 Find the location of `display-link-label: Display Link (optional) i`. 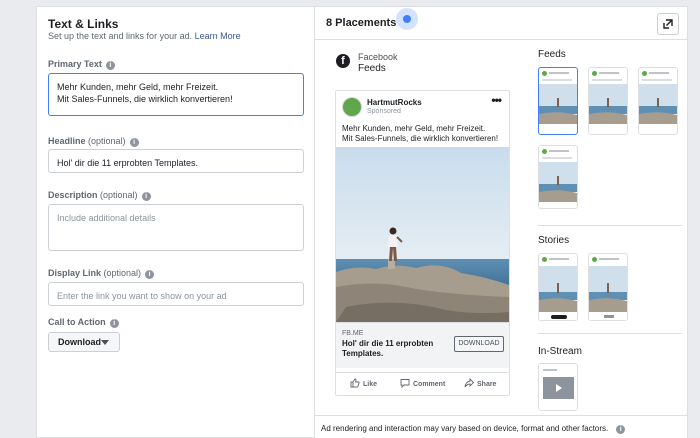

display-link-label: Display Link (optional) i is located at coordinates (101, 273).